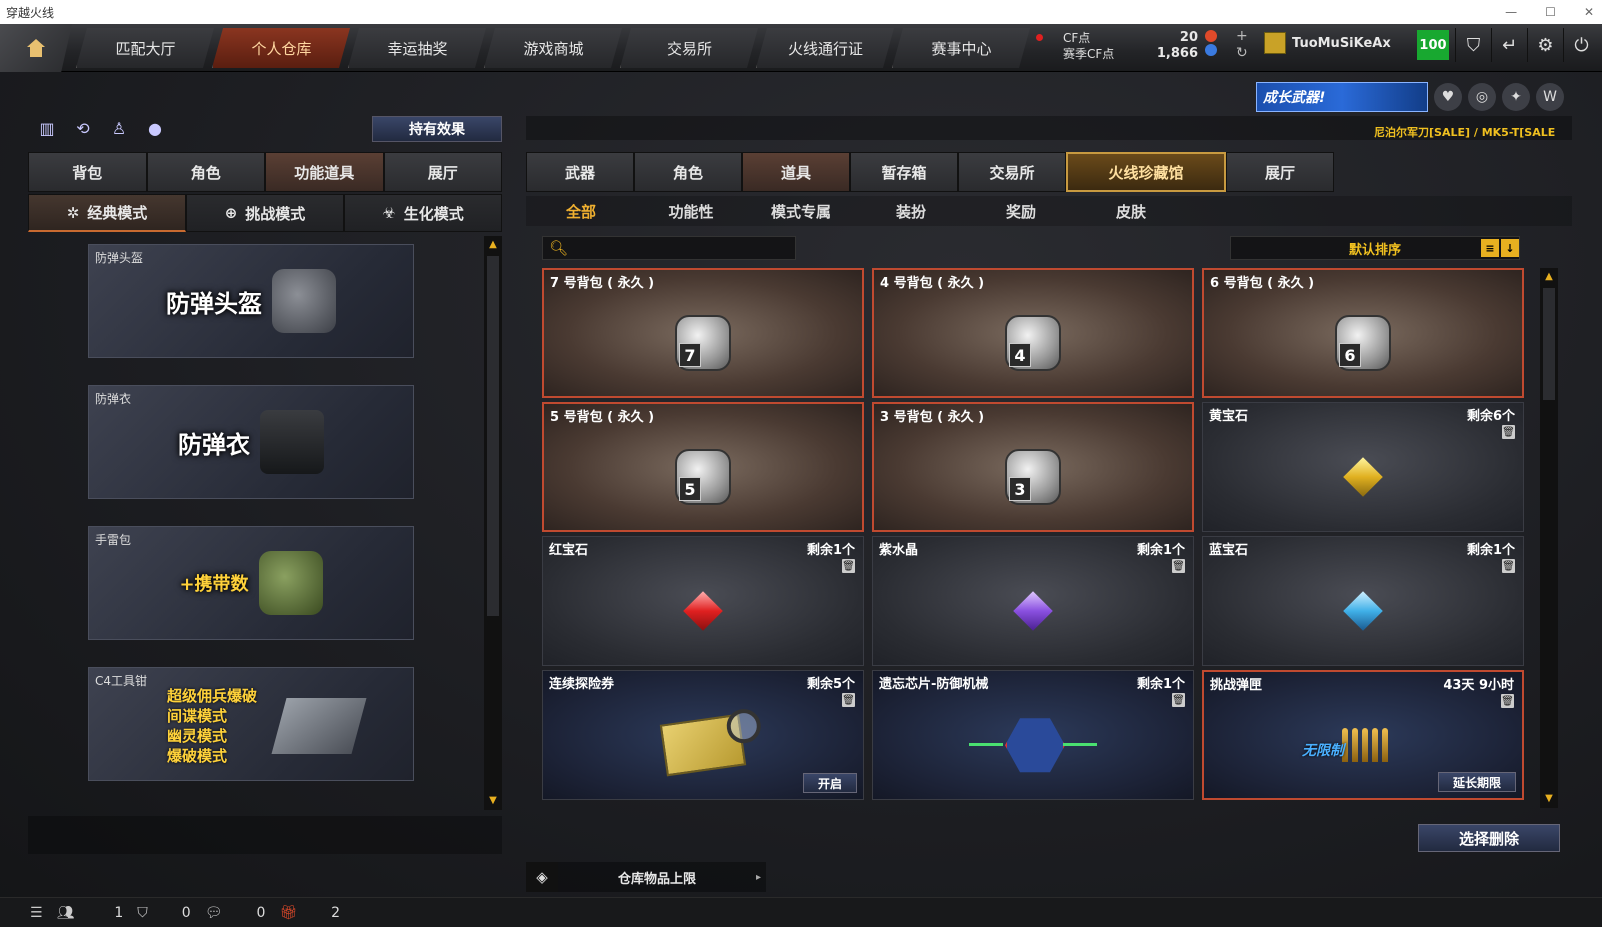  I want to click on subtab-mode-exclusive: 模式专属, so click(801, 211).